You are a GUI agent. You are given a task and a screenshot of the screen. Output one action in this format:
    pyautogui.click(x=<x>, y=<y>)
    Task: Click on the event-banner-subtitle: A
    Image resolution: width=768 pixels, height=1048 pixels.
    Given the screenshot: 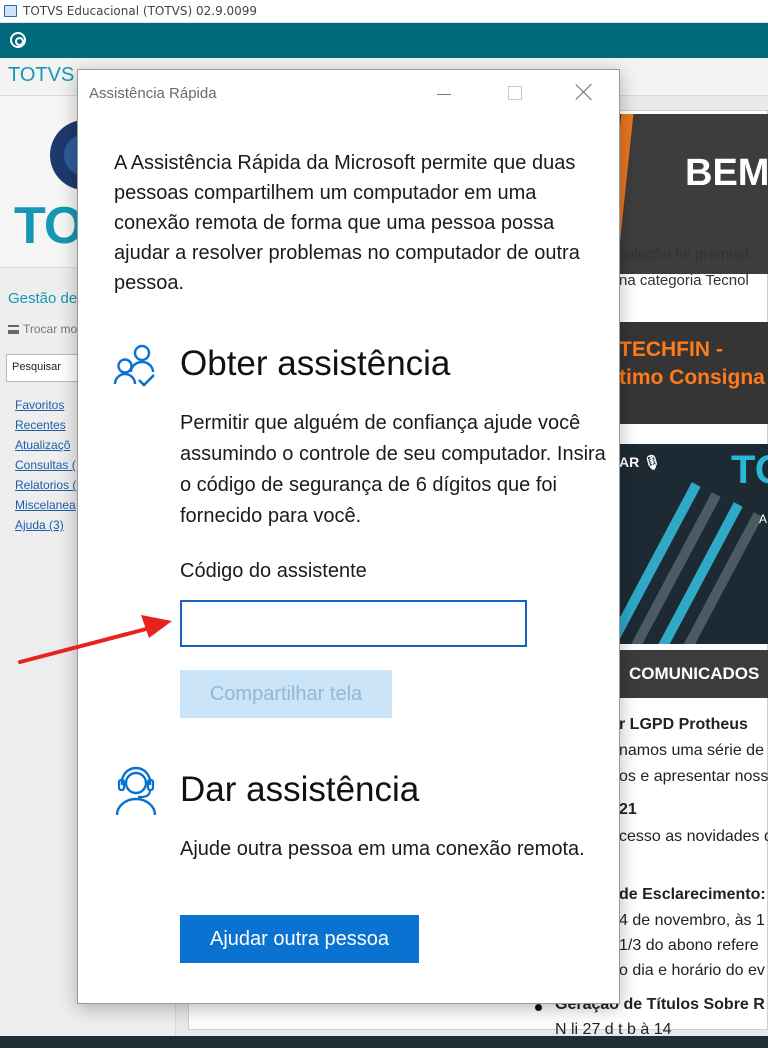 What is the action you would take?
    pyautogui.click(x=763, y=519)
    